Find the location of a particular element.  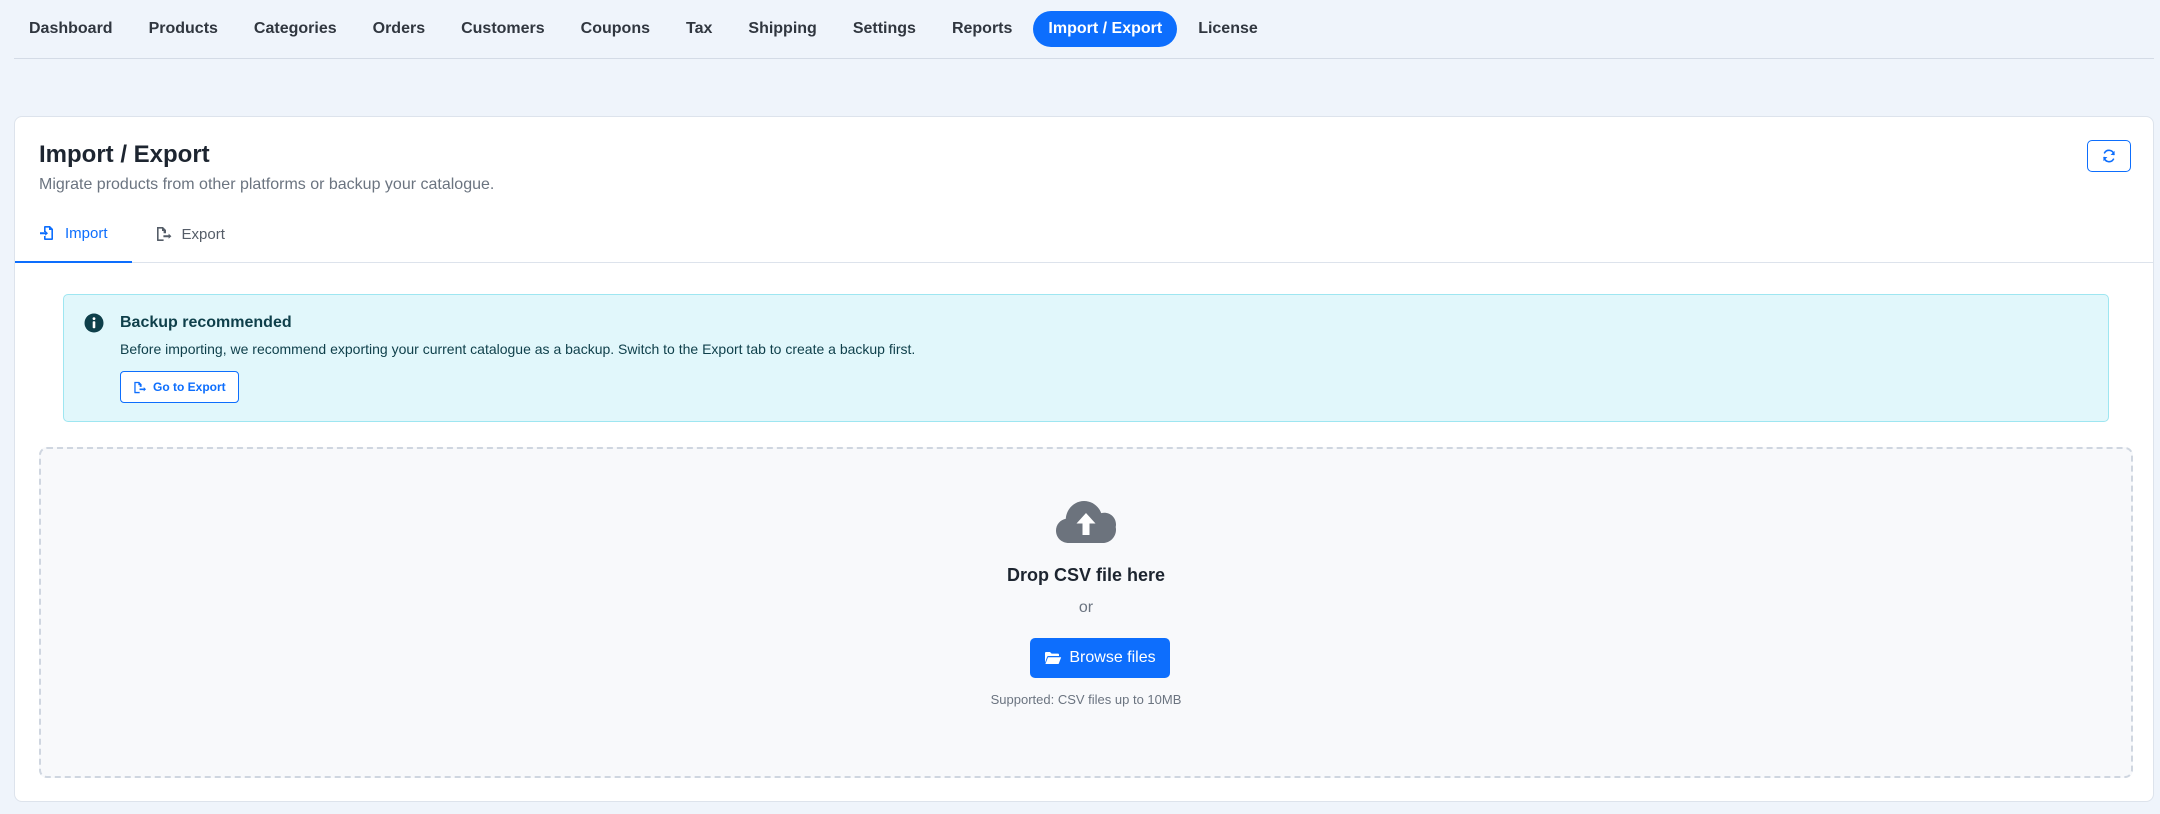

cloud-upload-icon is located at coordinates (1086, 522).